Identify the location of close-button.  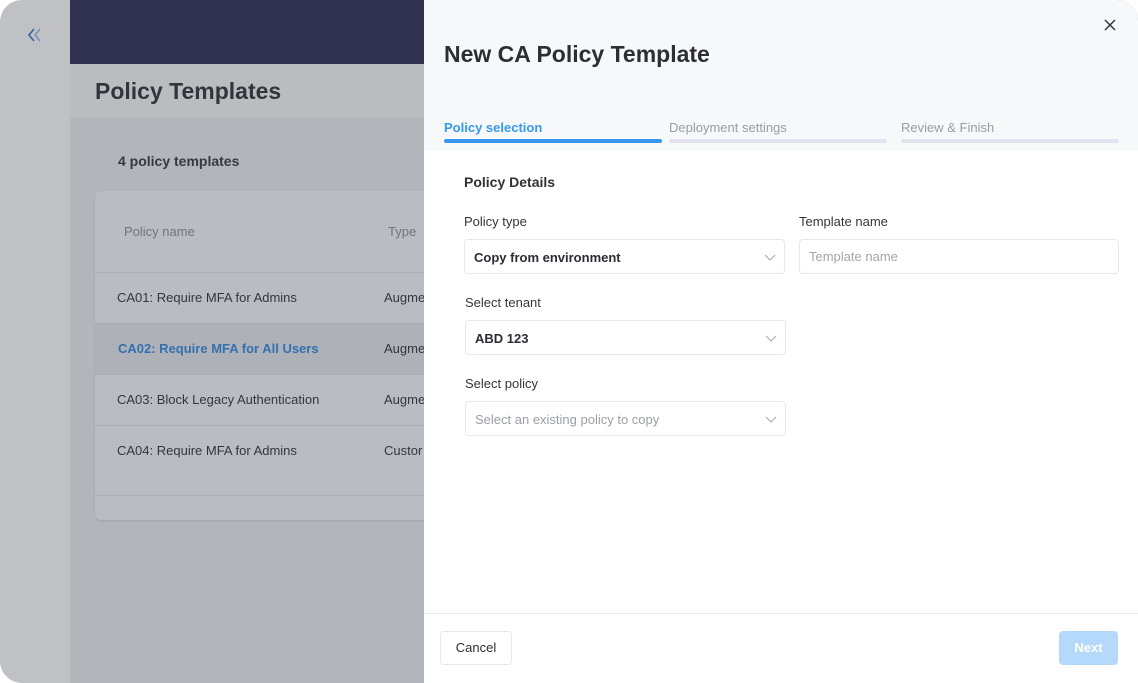
(1110, 25).